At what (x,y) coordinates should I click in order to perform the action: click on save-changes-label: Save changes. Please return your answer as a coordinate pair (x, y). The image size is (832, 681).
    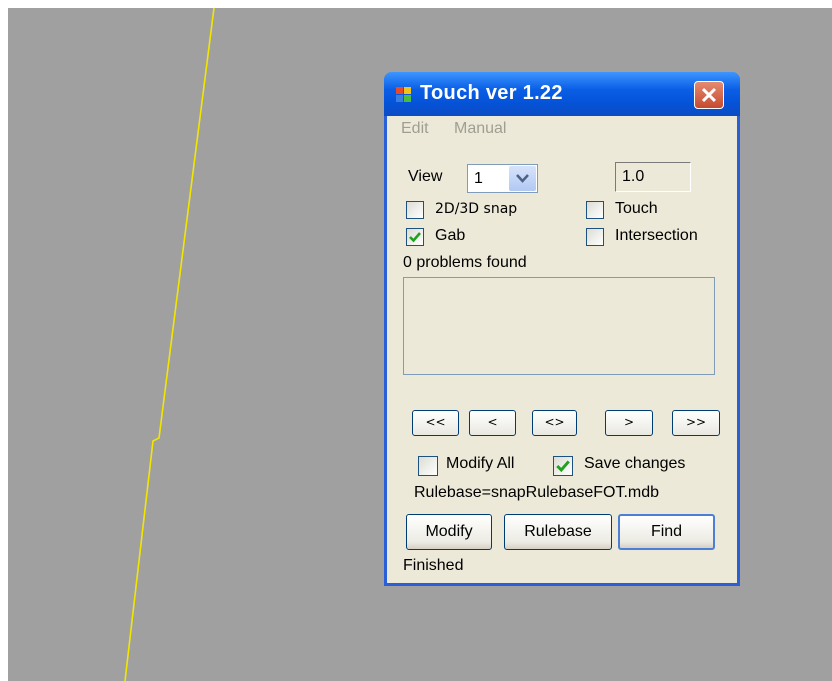
    Looking at the image, I should click on (635, 463).